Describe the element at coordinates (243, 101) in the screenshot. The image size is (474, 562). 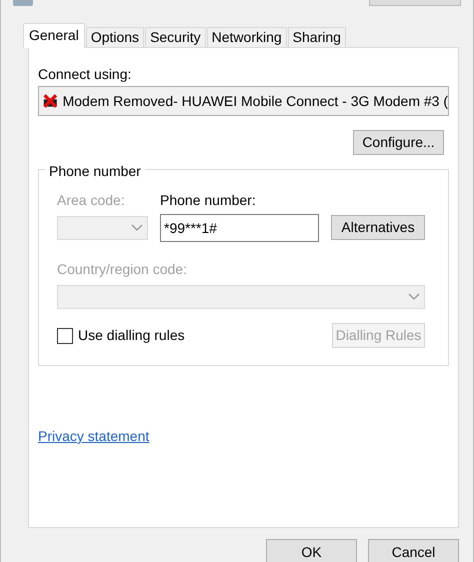
I see `device-field: Modem Removed- HUAWEI Mobile Connect - 3G Modem #3 (` at that location.